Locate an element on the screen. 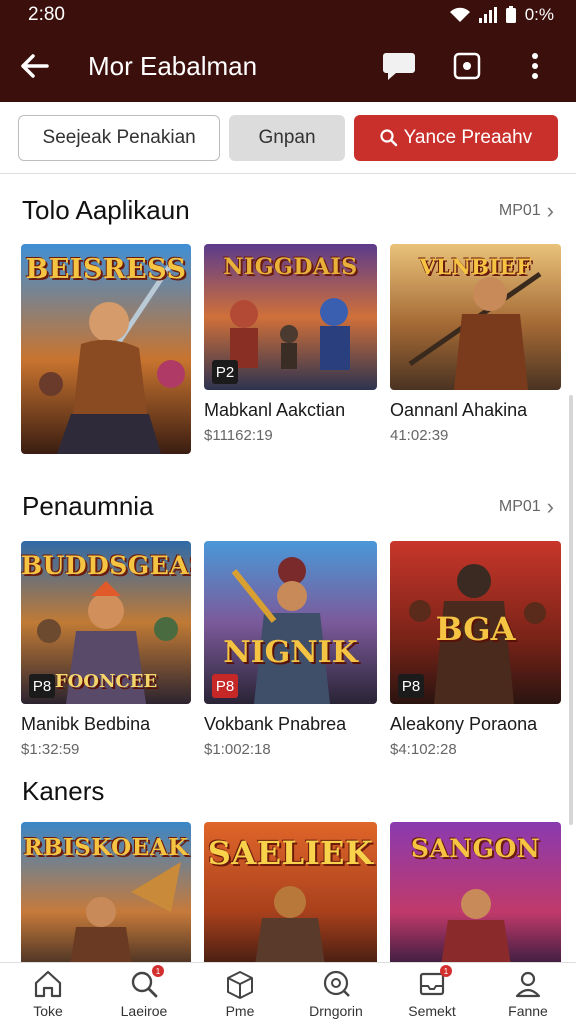 This screenshot has height=1024, width=576. app-card: SAELIEK is located at coordinates (290, 892).